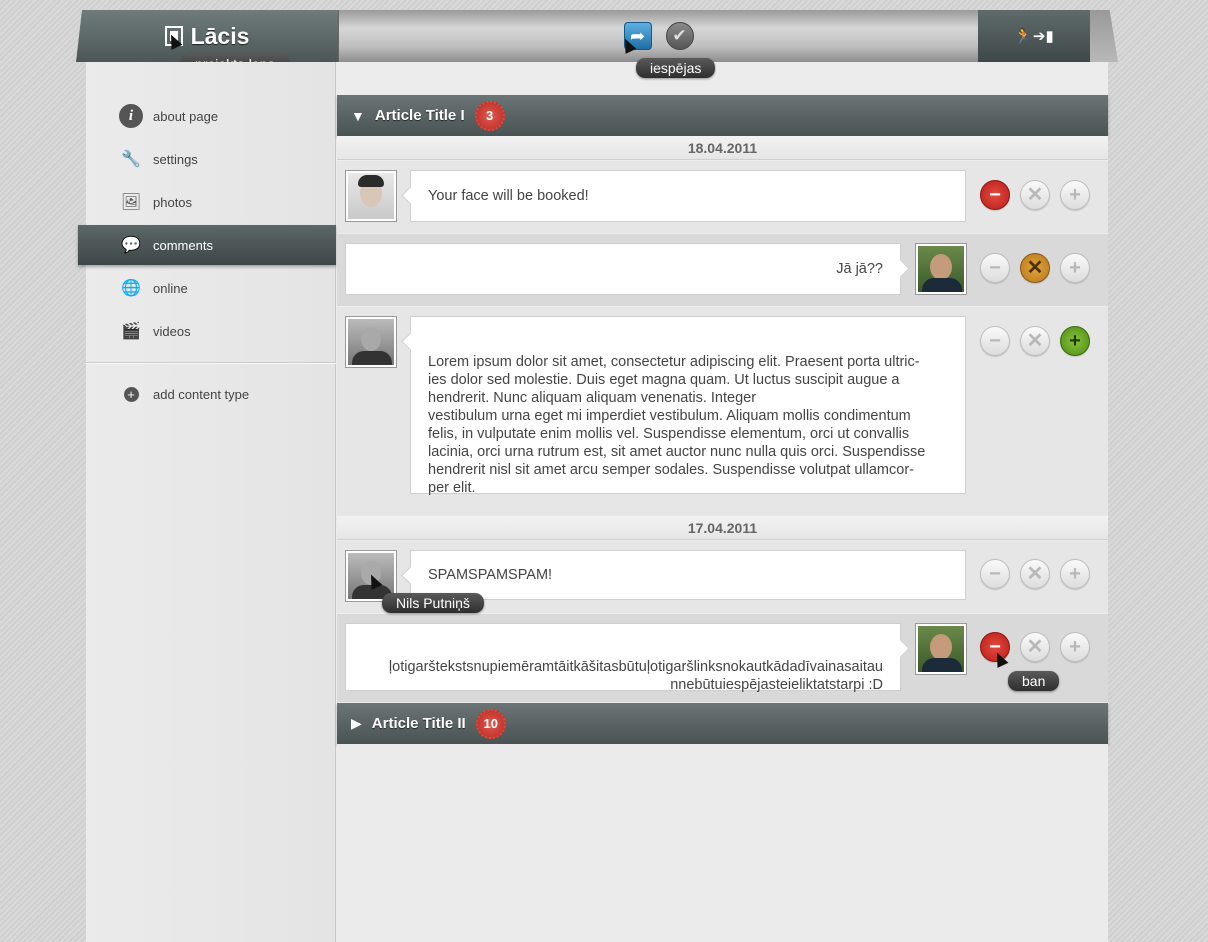 The image size is (1208, 942). I want to click on empty-area, so click(722, 843).